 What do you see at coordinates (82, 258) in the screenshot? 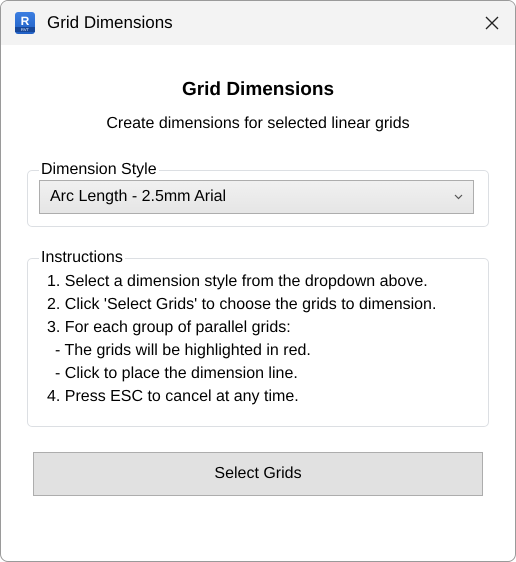
I see `group-label: Instructions` at bounding box center [82, 258].